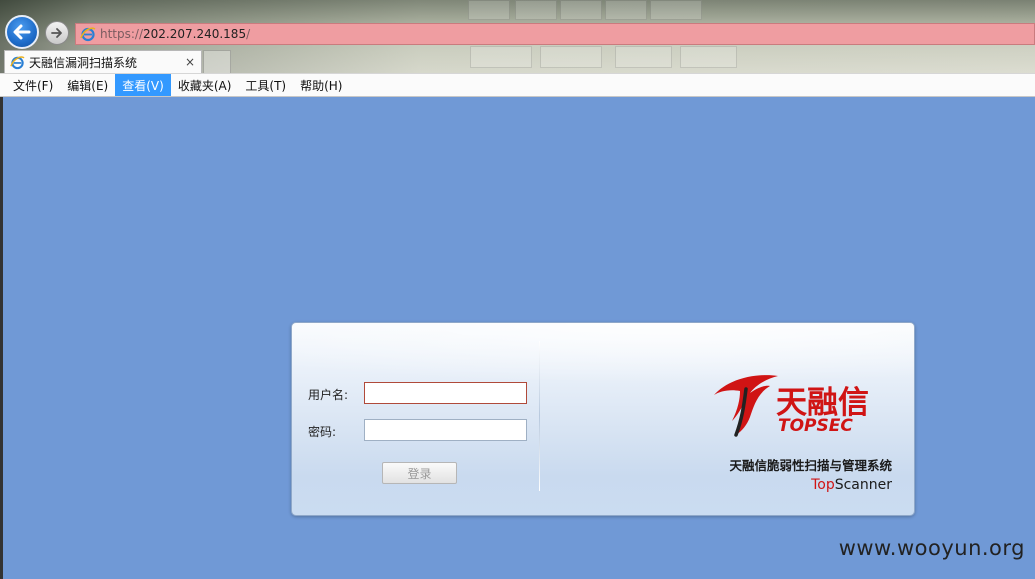 The image size is (1035, 579). What do you see at coordinates (328, 395) in the screenshot?
I see `username-label: 用户名:` at bounding box center [328, 395].